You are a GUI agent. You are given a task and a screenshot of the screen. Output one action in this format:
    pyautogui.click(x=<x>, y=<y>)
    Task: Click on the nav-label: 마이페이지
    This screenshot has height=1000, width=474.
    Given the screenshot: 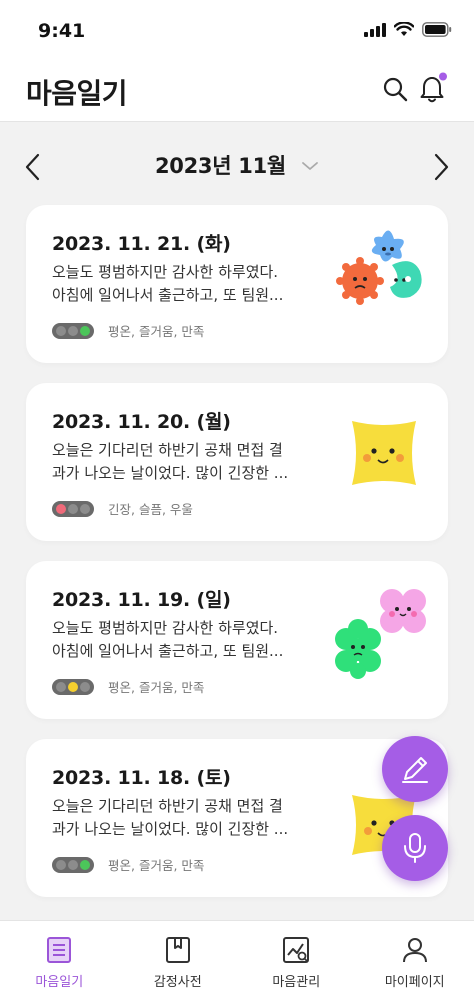 What is the action you would take?
    pyautogui.click(x=414, y=982)
    